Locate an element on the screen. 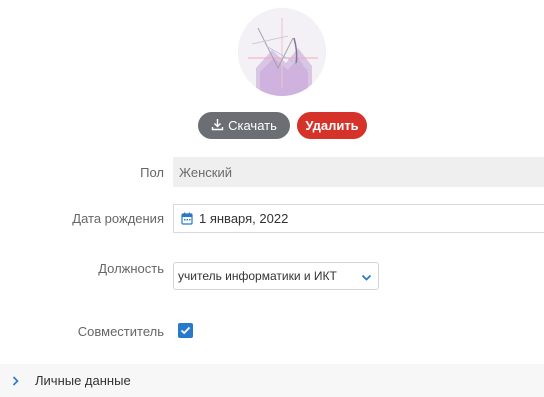 This screenshot has height=397, width=544. delete-button-label: Удалить is located at coordinates (332, 125).